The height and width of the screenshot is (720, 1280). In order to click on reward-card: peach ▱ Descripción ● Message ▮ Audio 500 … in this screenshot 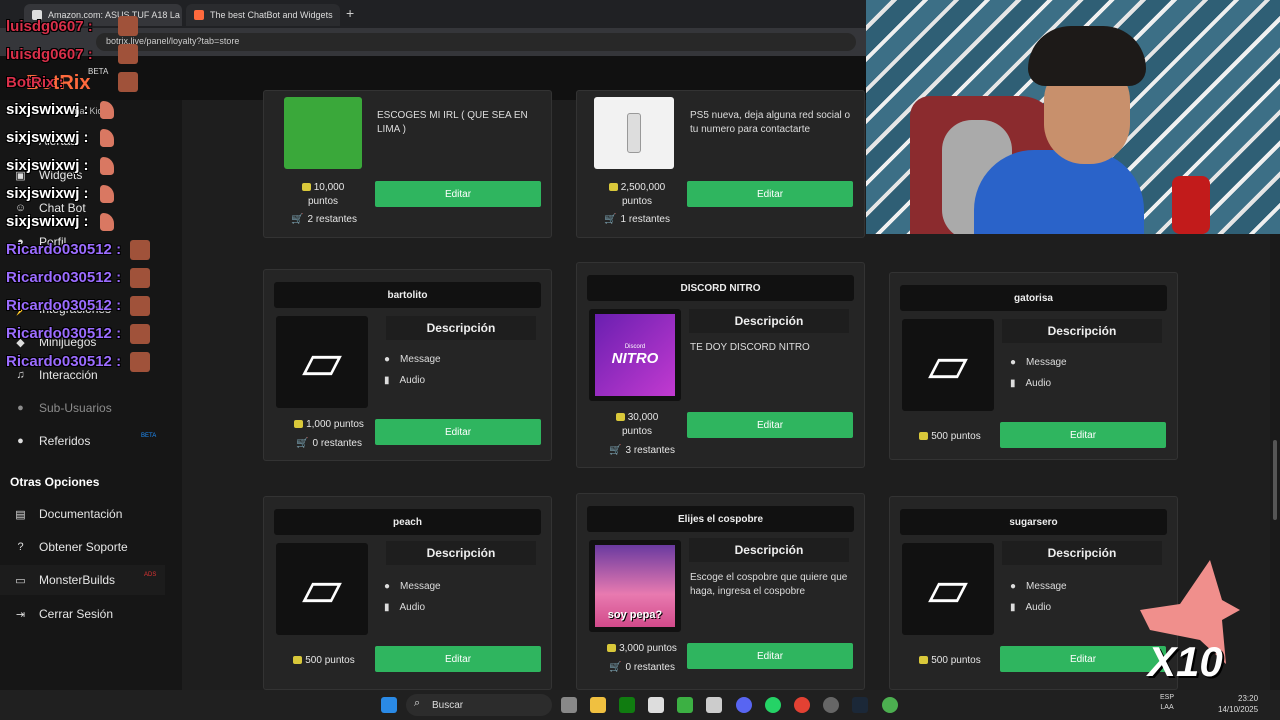, I will do `click(407, 593)`.